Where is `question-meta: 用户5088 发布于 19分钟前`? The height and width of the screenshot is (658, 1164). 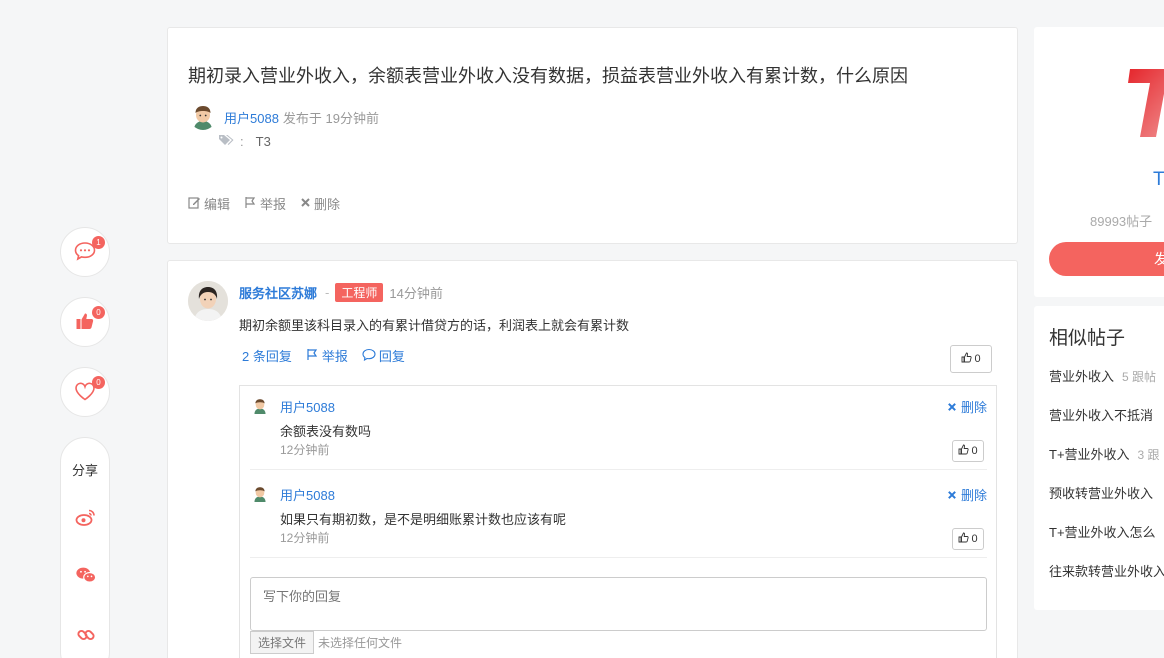
question-meta: 用户5088 发布于 19分钟前 is located at coordinates (284, 117).